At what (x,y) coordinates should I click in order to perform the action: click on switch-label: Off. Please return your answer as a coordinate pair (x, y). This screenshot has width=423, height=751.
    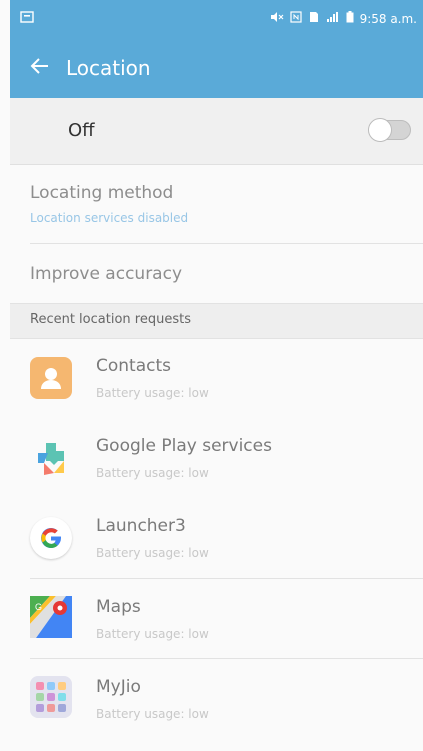
    Looking at the image, I should click on (81, 130).